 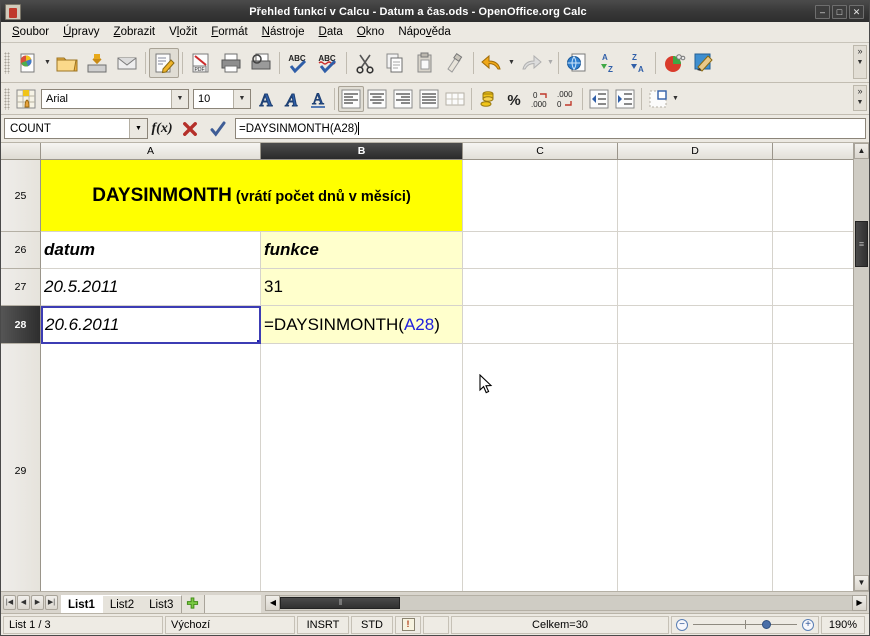 I want to click on cancel-formula-icon, so click(x=190, y=129).